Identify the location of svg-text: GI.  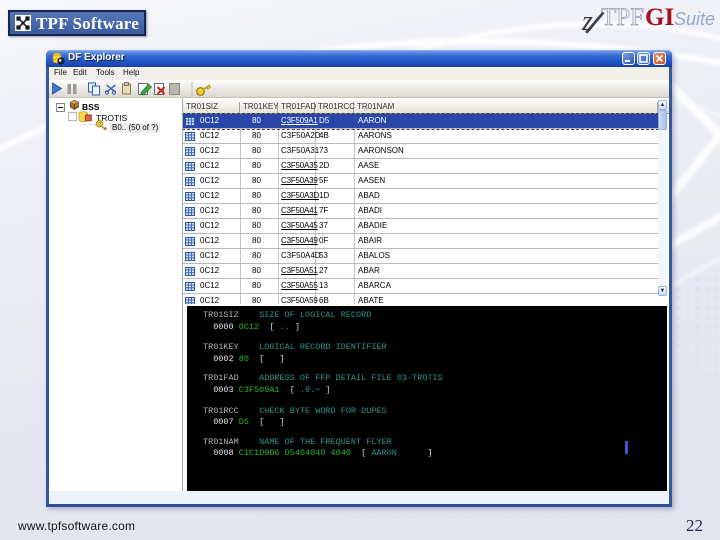
(659, 17).